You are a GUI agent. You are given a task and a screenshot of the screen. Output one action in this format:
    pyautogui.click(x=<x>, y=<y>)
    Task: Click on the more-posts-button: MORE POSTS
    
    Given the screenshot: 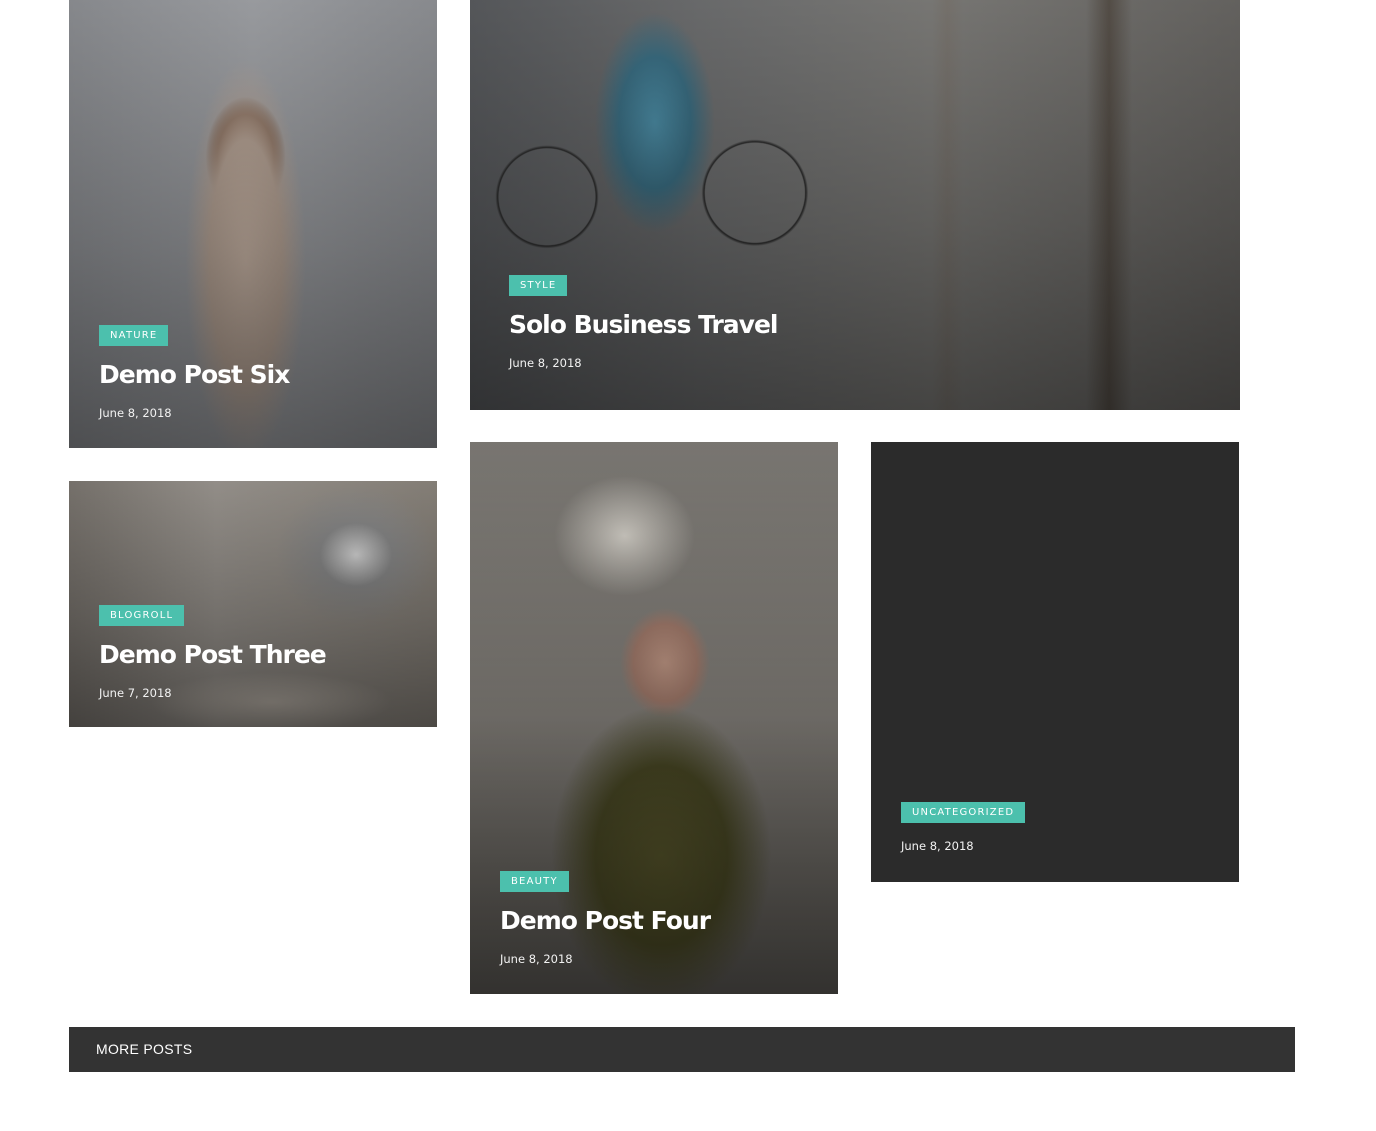 What is the action you would take?
    pyautogui.click(x=682, y=1049)
    